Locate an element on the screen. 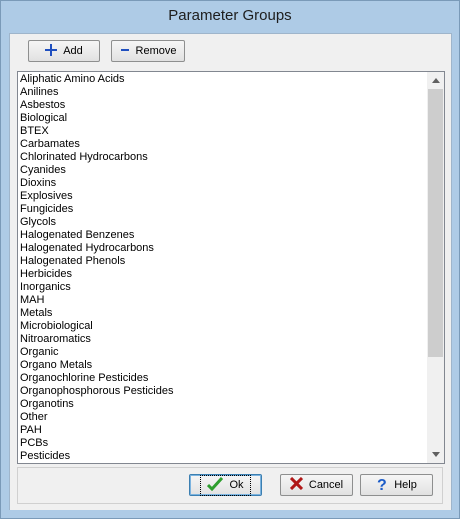 Image resolution: width=460 pixels, height=519 pixels. minus-icon is located at coordinates (125, 51).